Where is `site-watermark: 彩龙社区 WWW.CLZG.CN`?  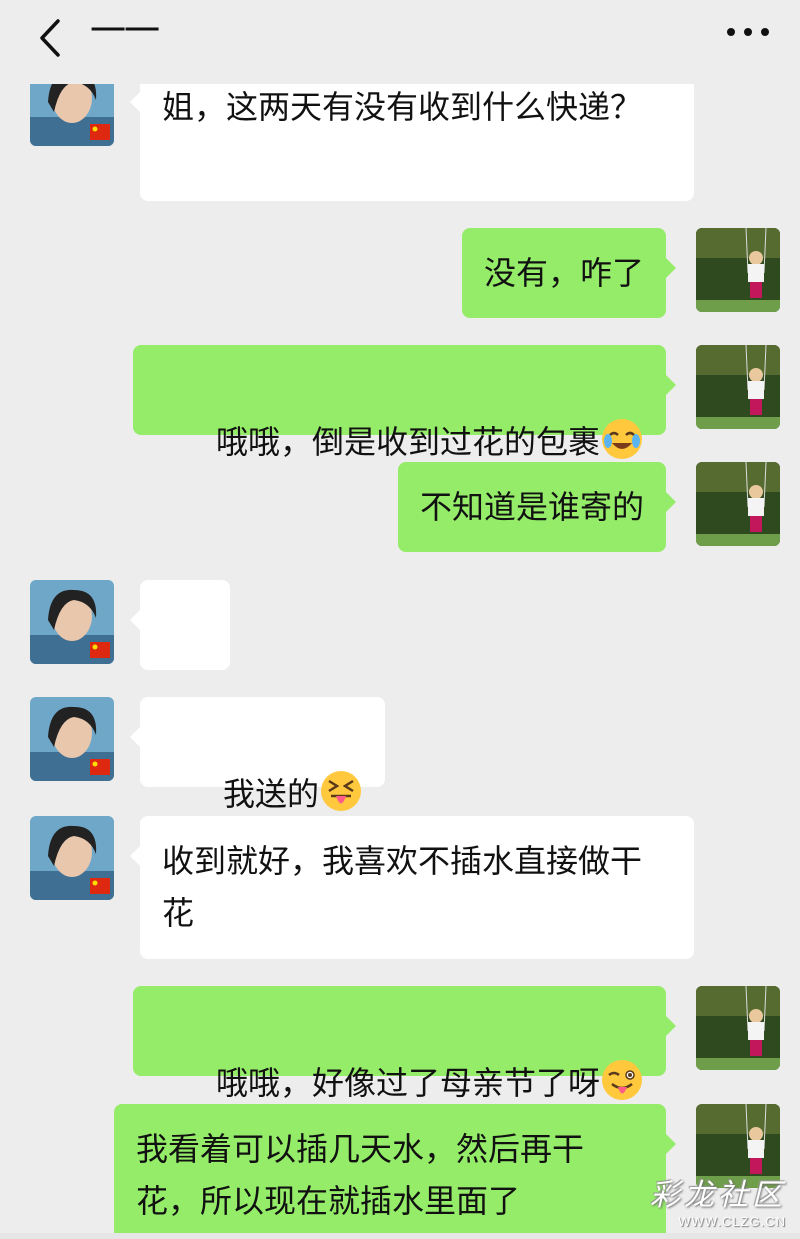
site-watermark: 彩龙社区 WWW.CLZG.CN is located at coordinates (718, 1199).